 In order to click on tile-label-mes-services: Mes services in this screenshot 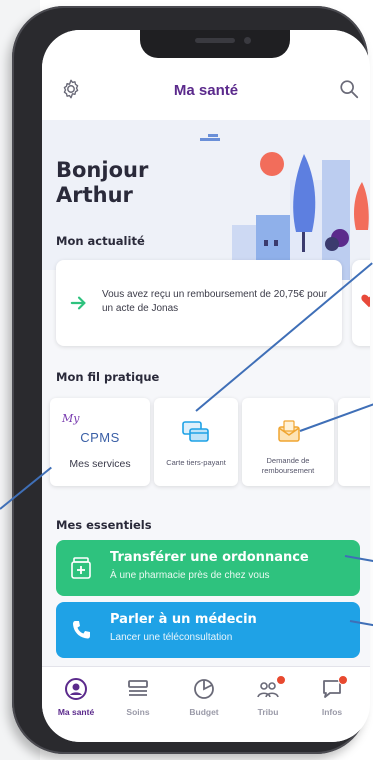, I will do `click(100, 464)`.